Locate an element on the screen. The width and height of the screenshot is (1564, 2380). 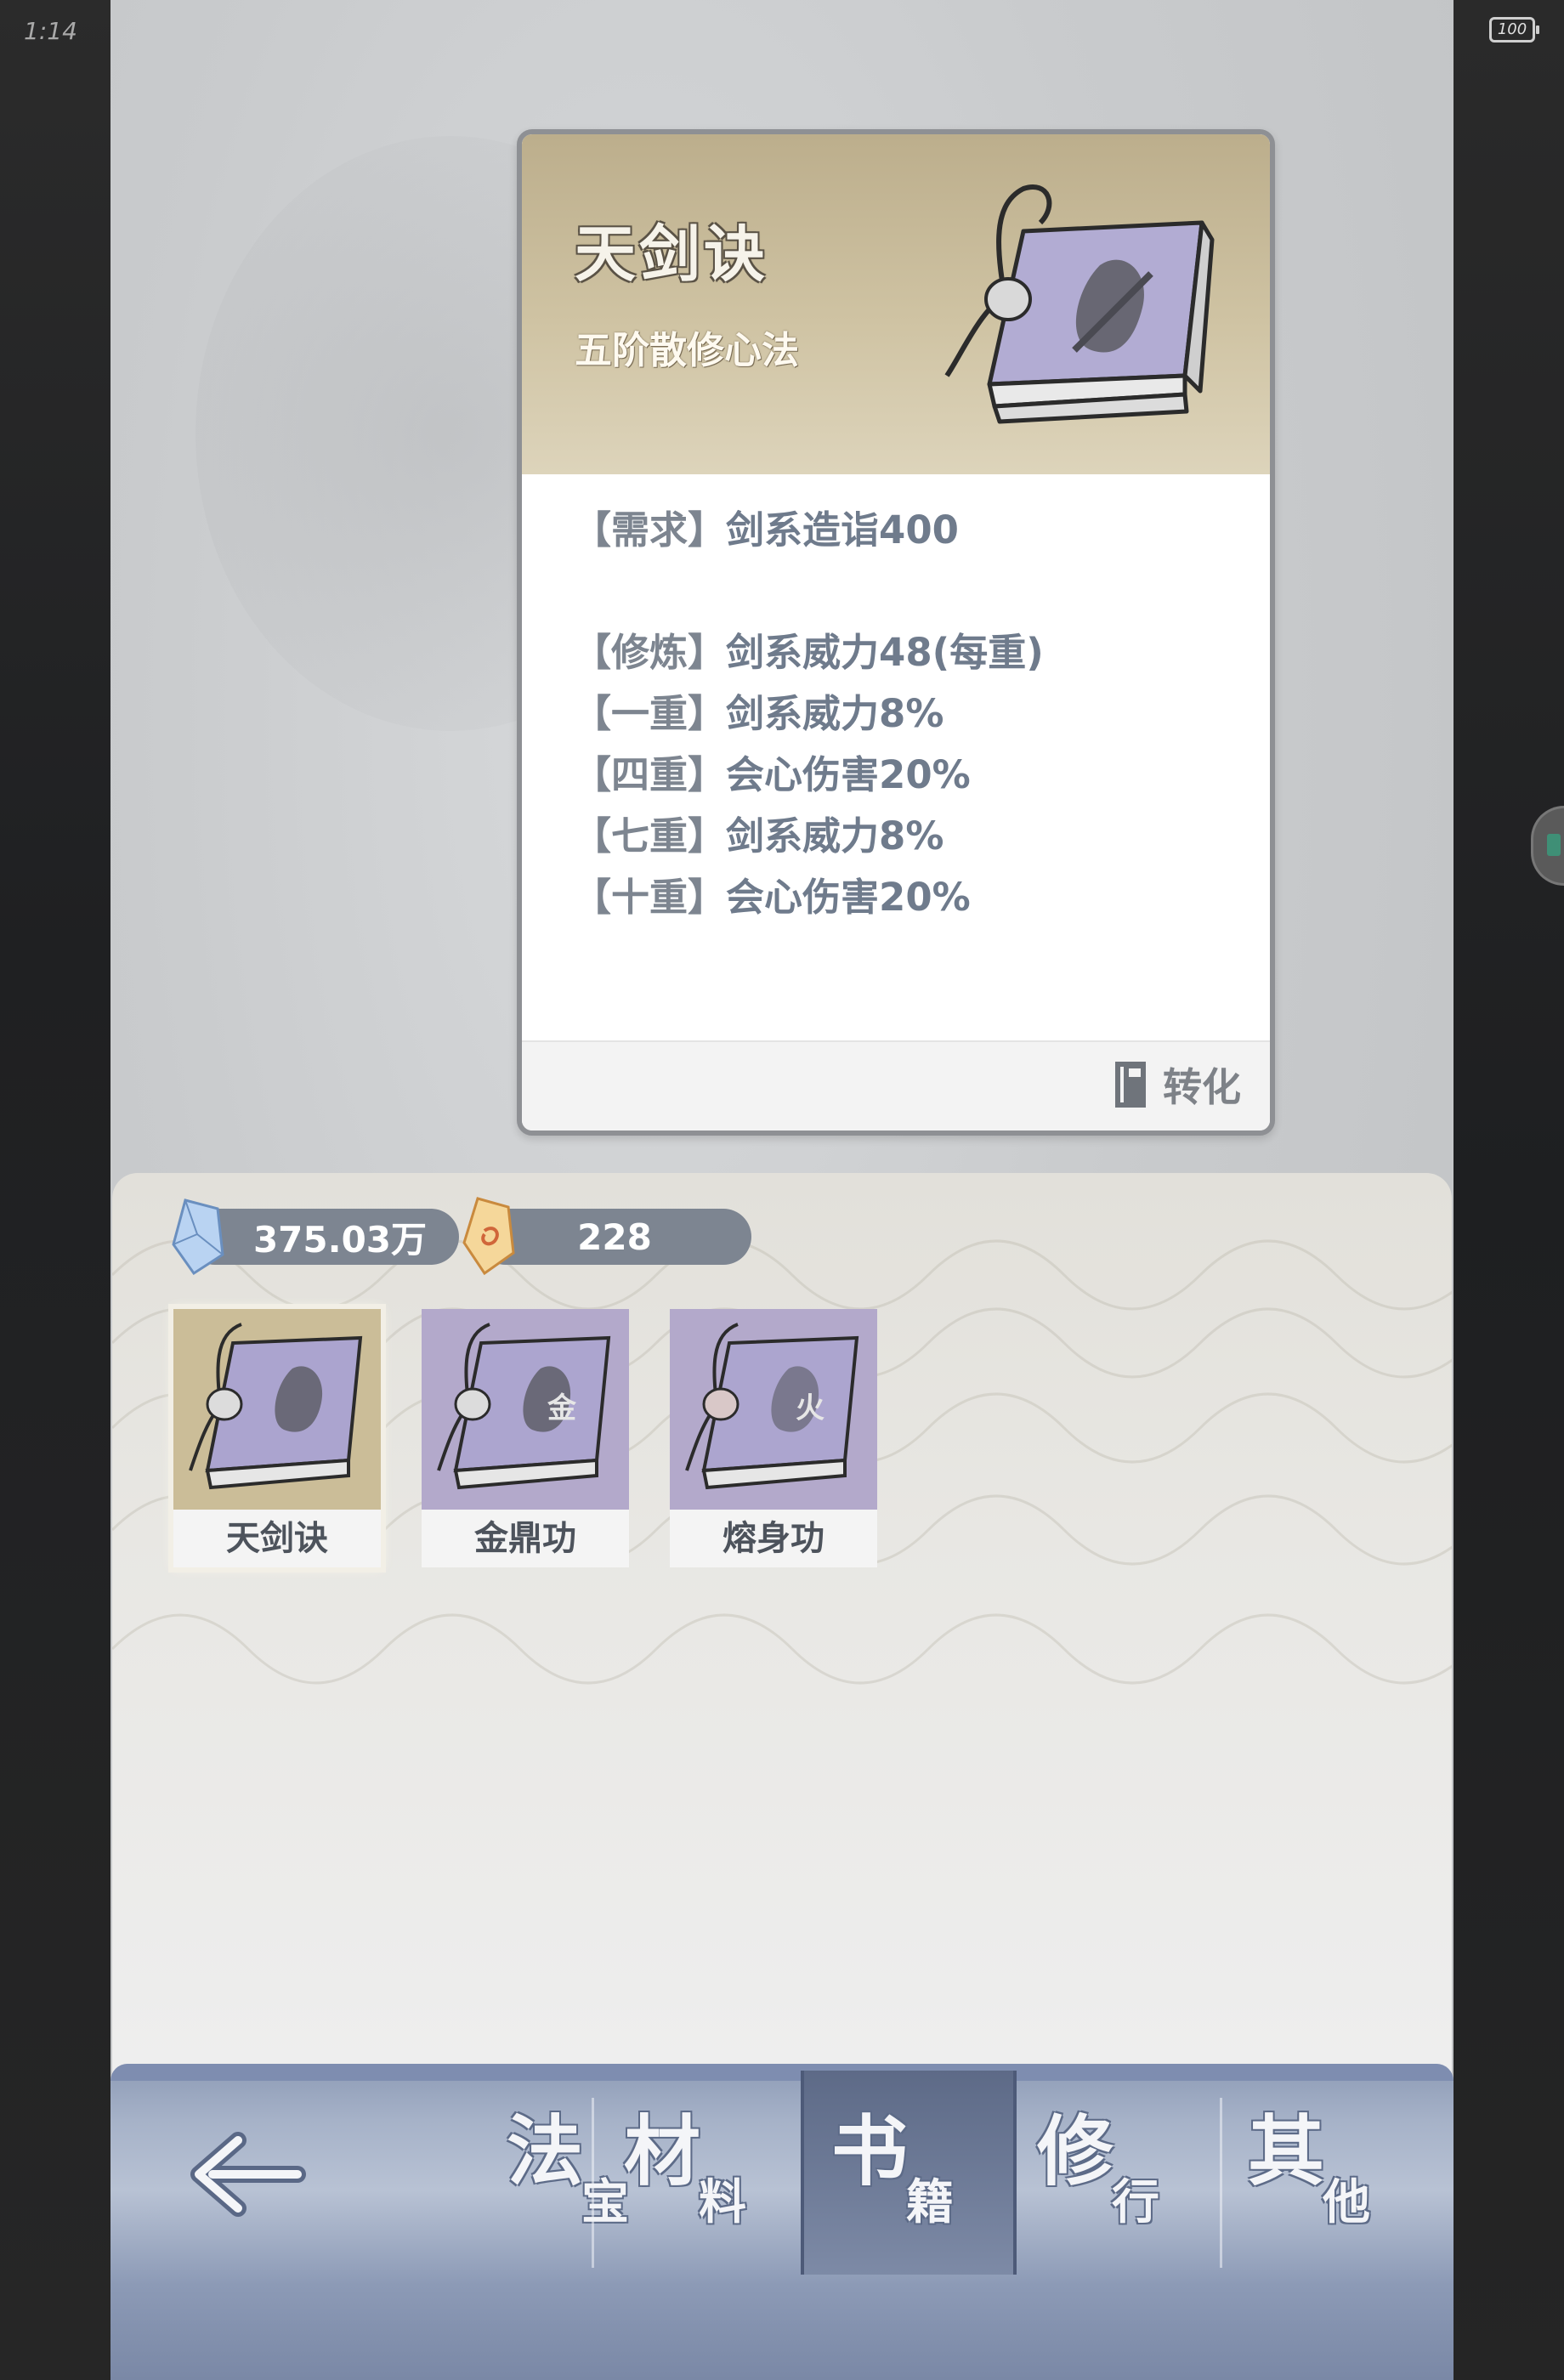
tab-big-char: 法 is located at coordinates (545, 2151).